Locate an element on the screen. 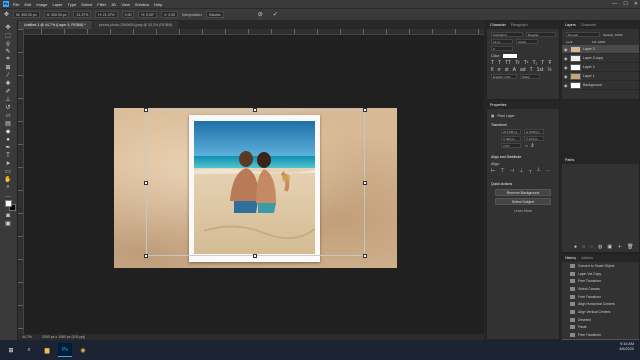 The image size is (640, 360). tab-actions: Actions is located at coordinates (587, 258).